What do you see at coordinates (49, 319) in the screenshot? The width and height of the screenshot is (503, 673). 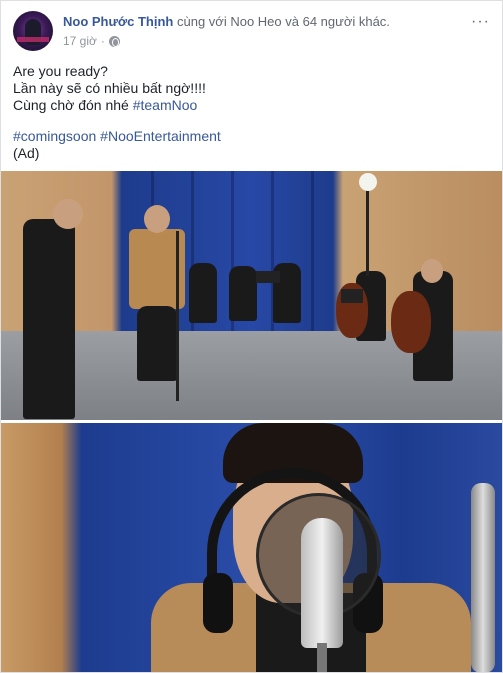 I see `photographer-figure` at bounding box center [49, 319].